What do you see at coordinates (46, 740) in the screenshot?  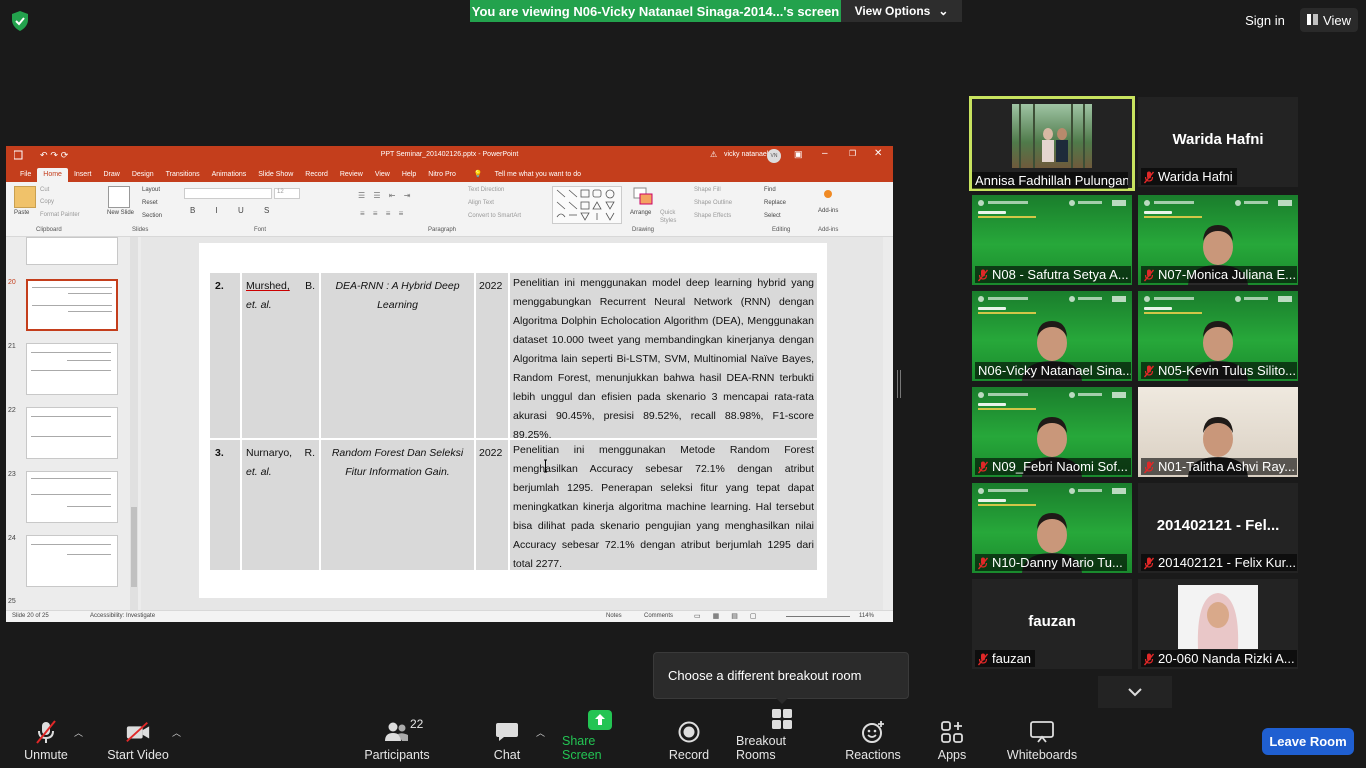 I see `unmute-button: Unmute` at bounding box center [46, 740].